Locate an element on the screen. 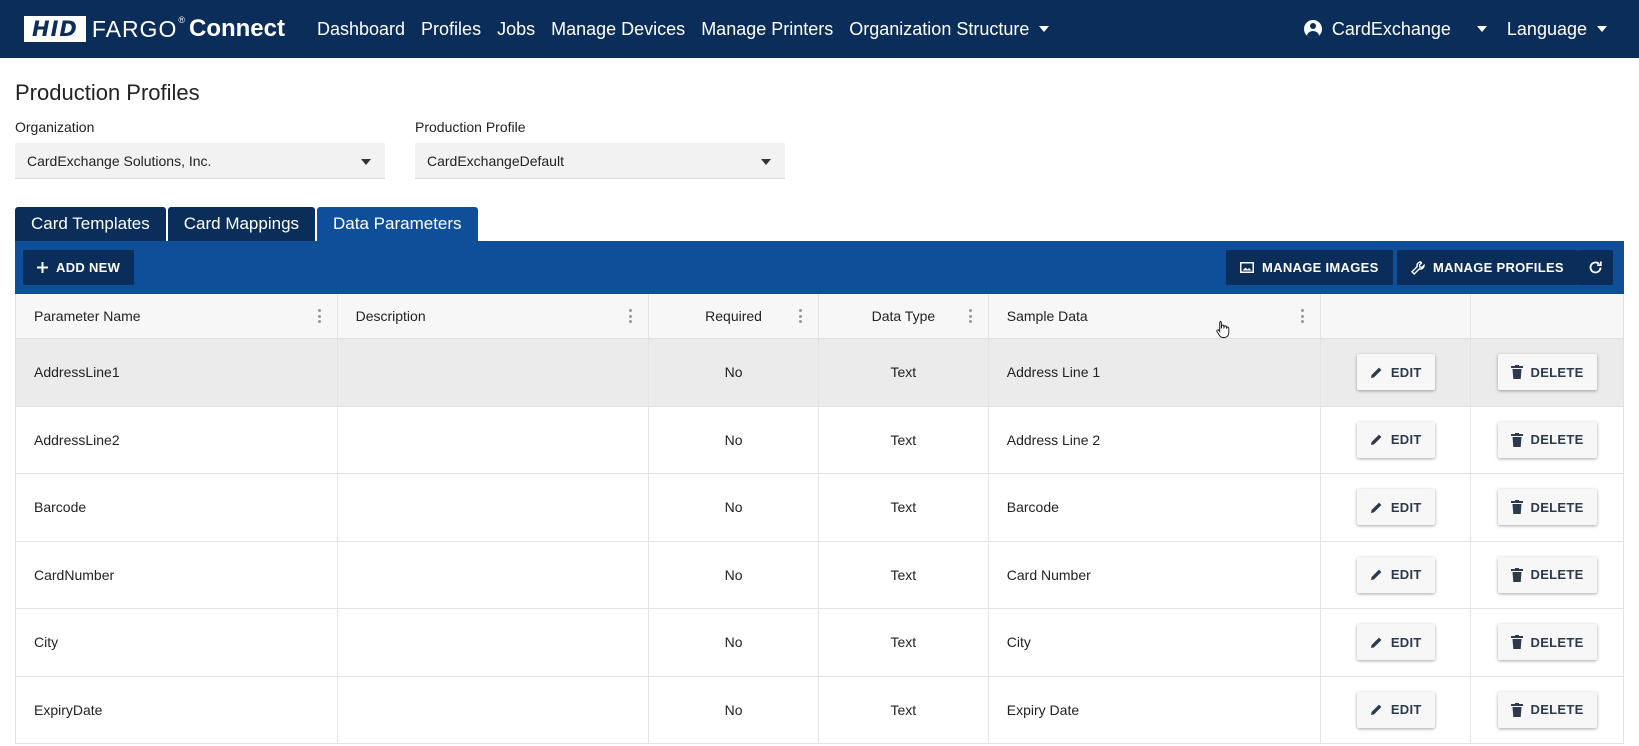  refresh-button is located at coordinates (1595, 267).